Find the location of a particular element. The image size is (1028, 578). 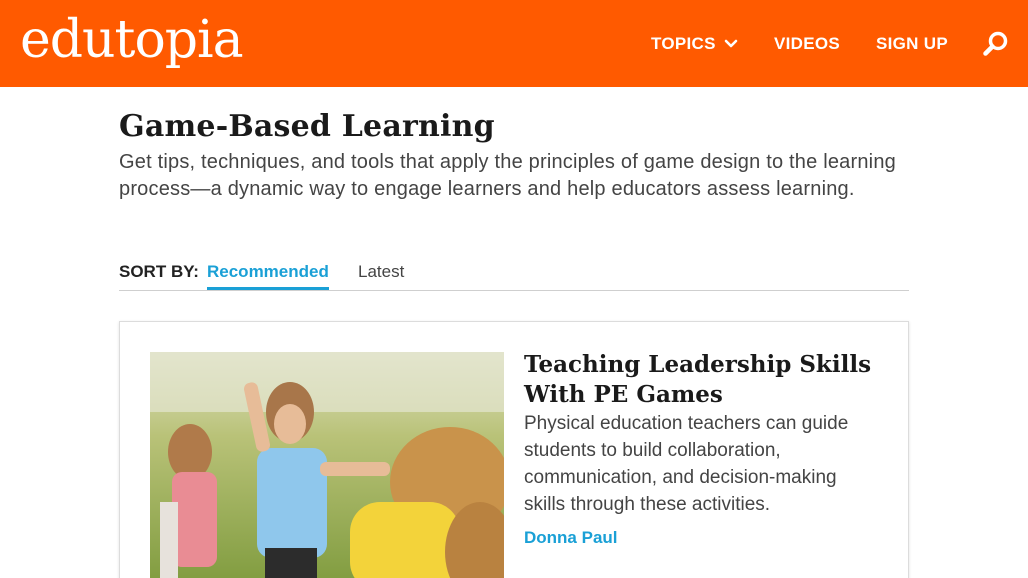

nav-topics-label: TOPICS is located at coordinates (683, 43).